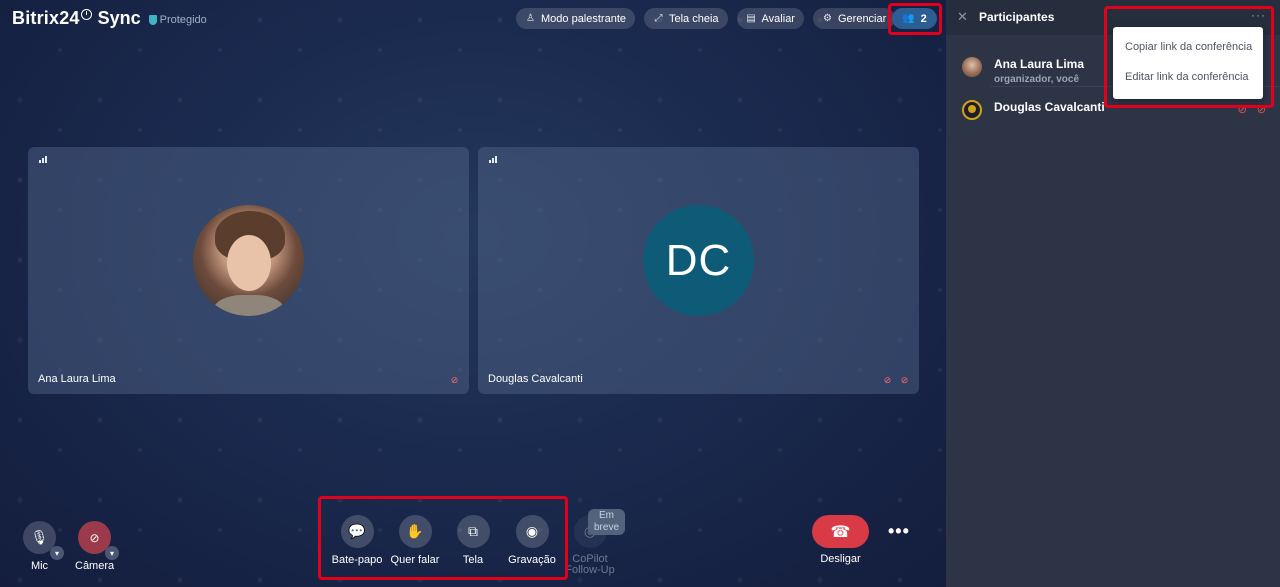  I want to click on mic-button: 🎙 ▾, so click(43, 540).